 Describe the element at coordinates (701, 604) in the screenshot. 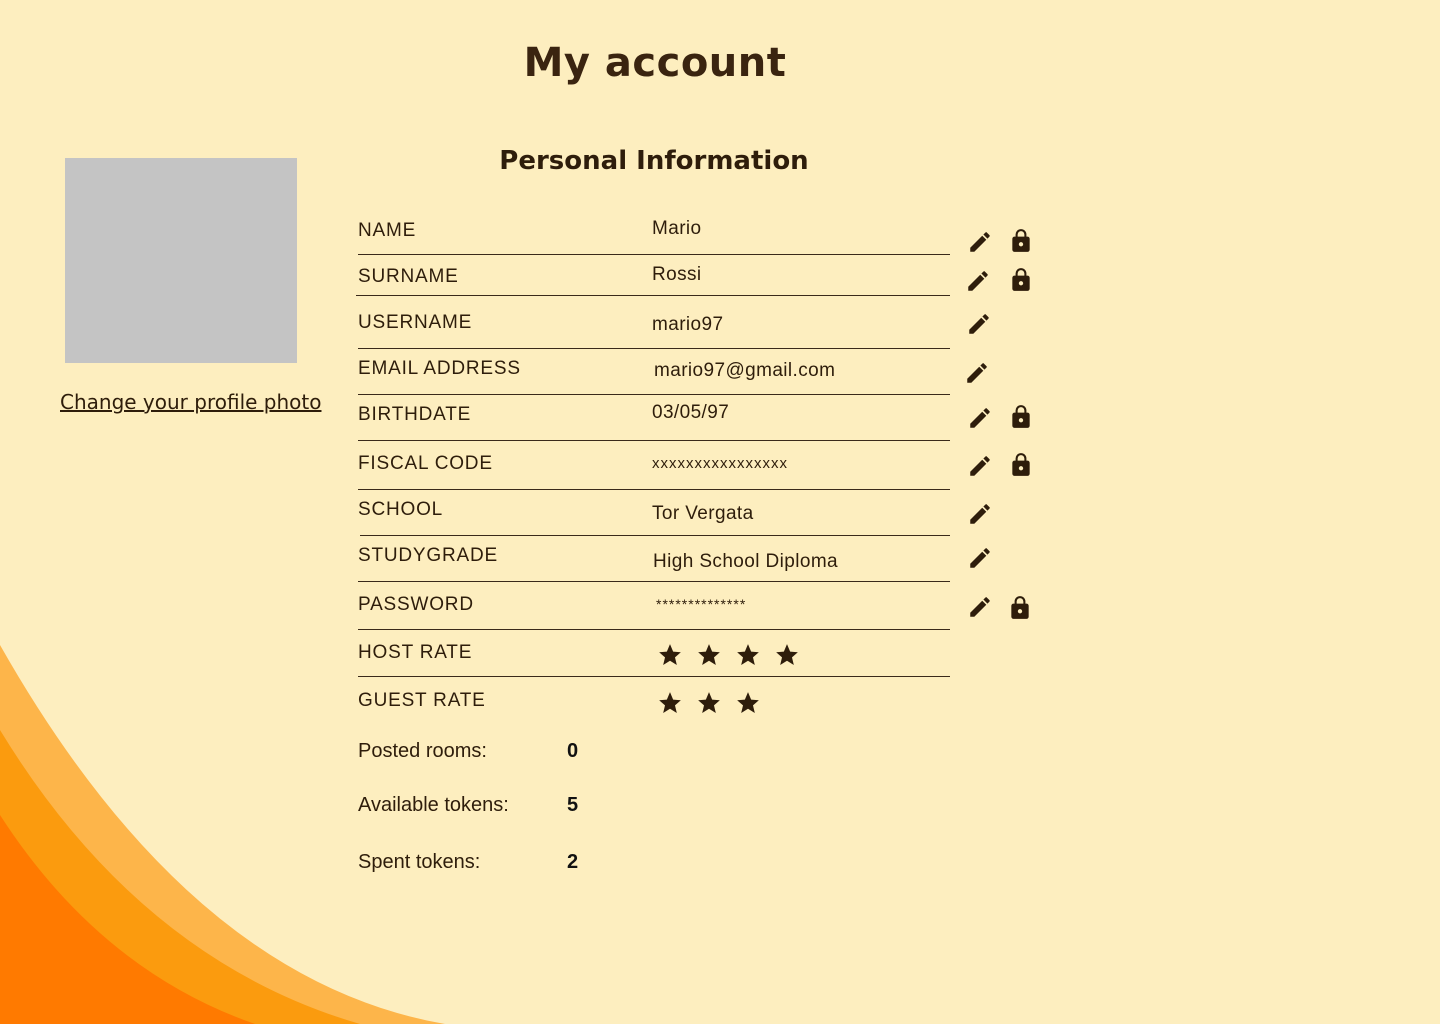

I see `field-value: **************` at that location.